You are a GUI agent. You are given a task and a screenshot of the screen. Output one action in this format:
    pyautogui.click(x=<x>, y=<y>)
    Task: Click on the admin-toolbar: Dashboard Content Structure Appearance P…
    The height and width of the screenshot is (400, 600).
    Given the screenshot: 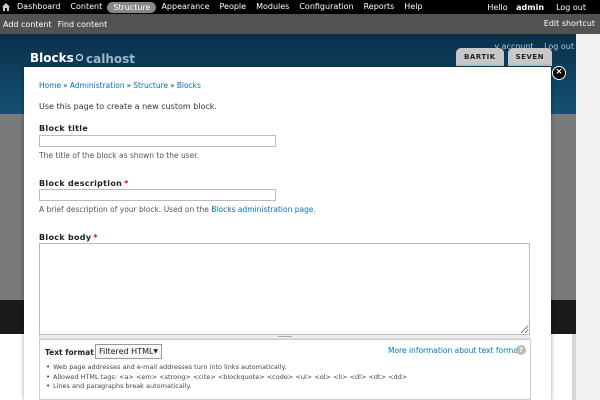 What is the action you would take?
    pyautogui.click(x=300, y=7)
    